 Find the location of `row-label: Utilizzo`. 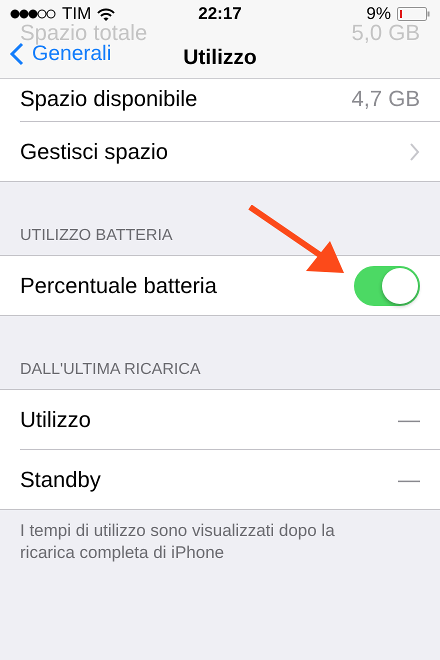

row-label: Utilizzo is located at coordinates (55, 419).